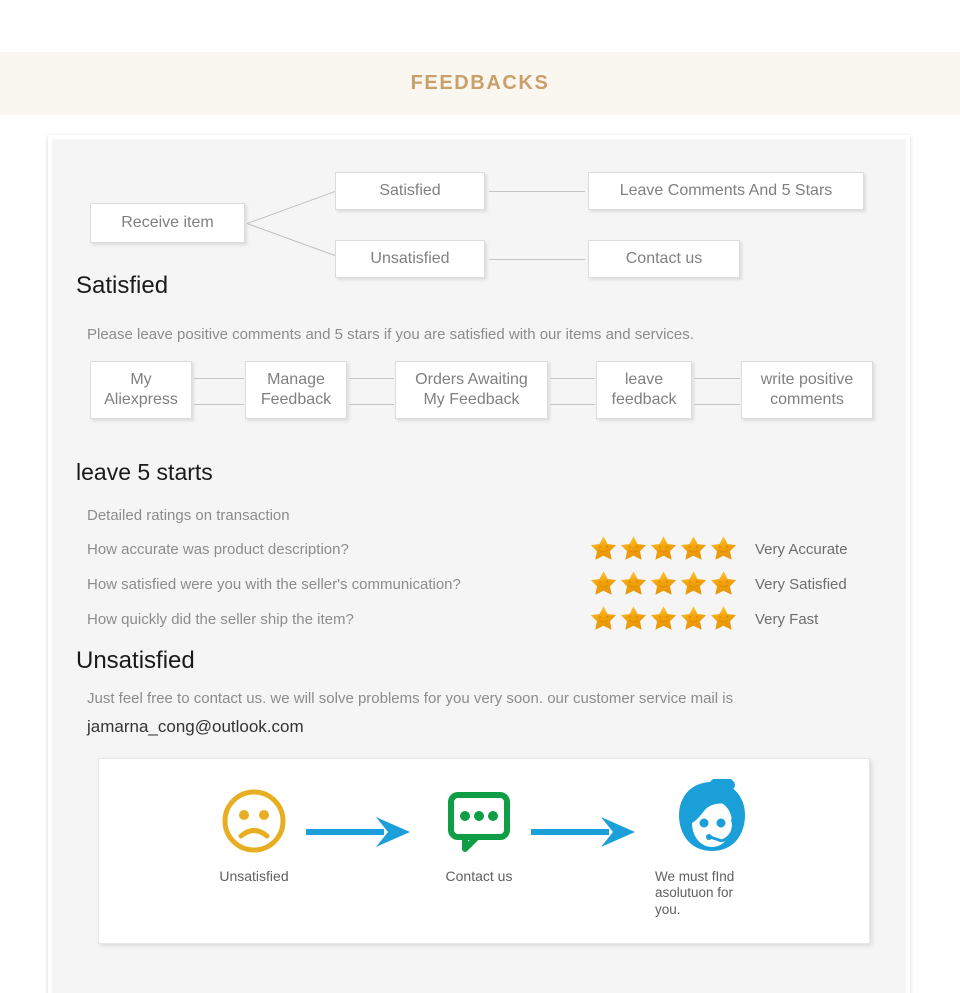  I want to click on step-box-manage-feedback: Manage Feedback, so click(296, 390).